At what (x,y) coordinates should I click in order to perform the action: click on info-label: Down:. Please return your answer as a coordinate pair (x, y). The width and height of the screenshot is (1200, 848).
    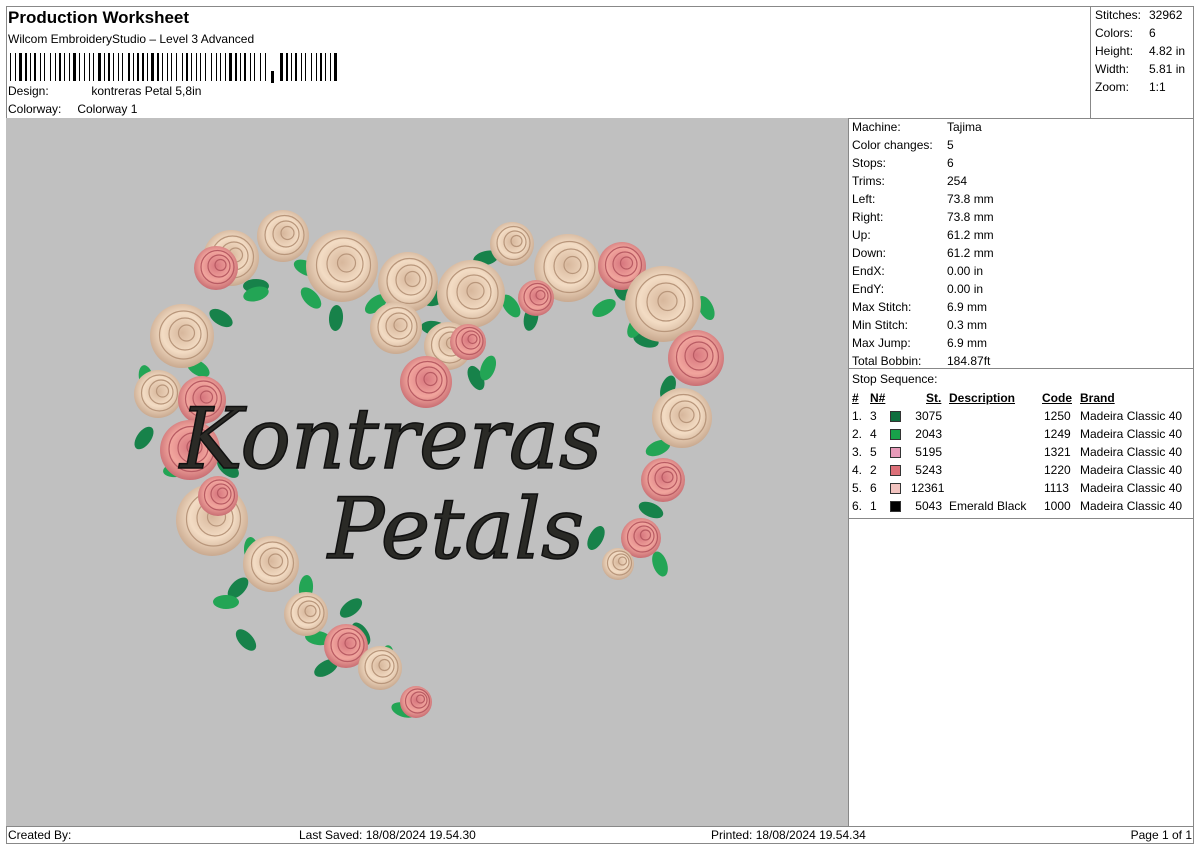
    Looking at the image, I should click on (869, 253).